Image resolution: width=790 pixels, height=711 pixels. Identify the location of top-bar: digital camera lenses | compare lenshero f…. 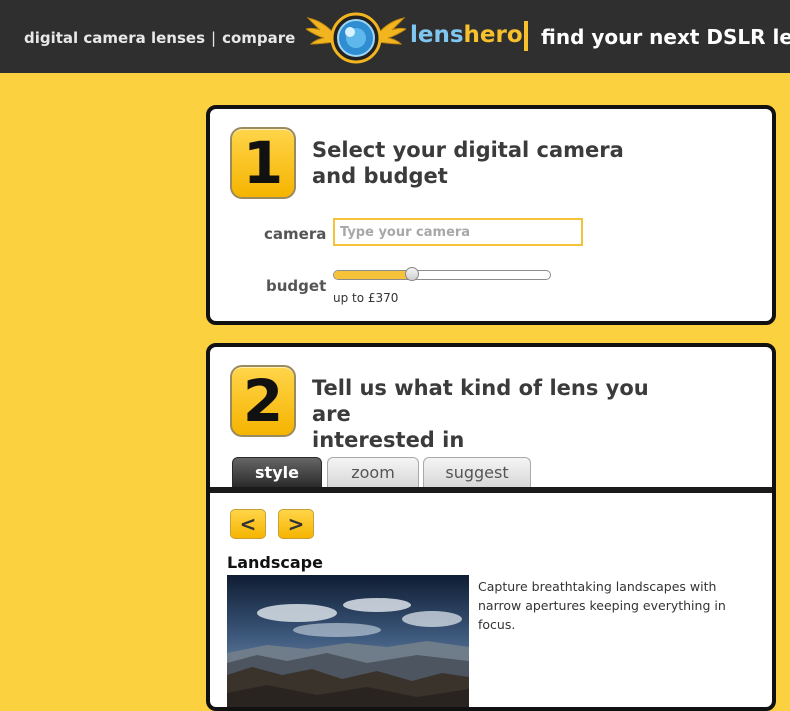
(395, 36).